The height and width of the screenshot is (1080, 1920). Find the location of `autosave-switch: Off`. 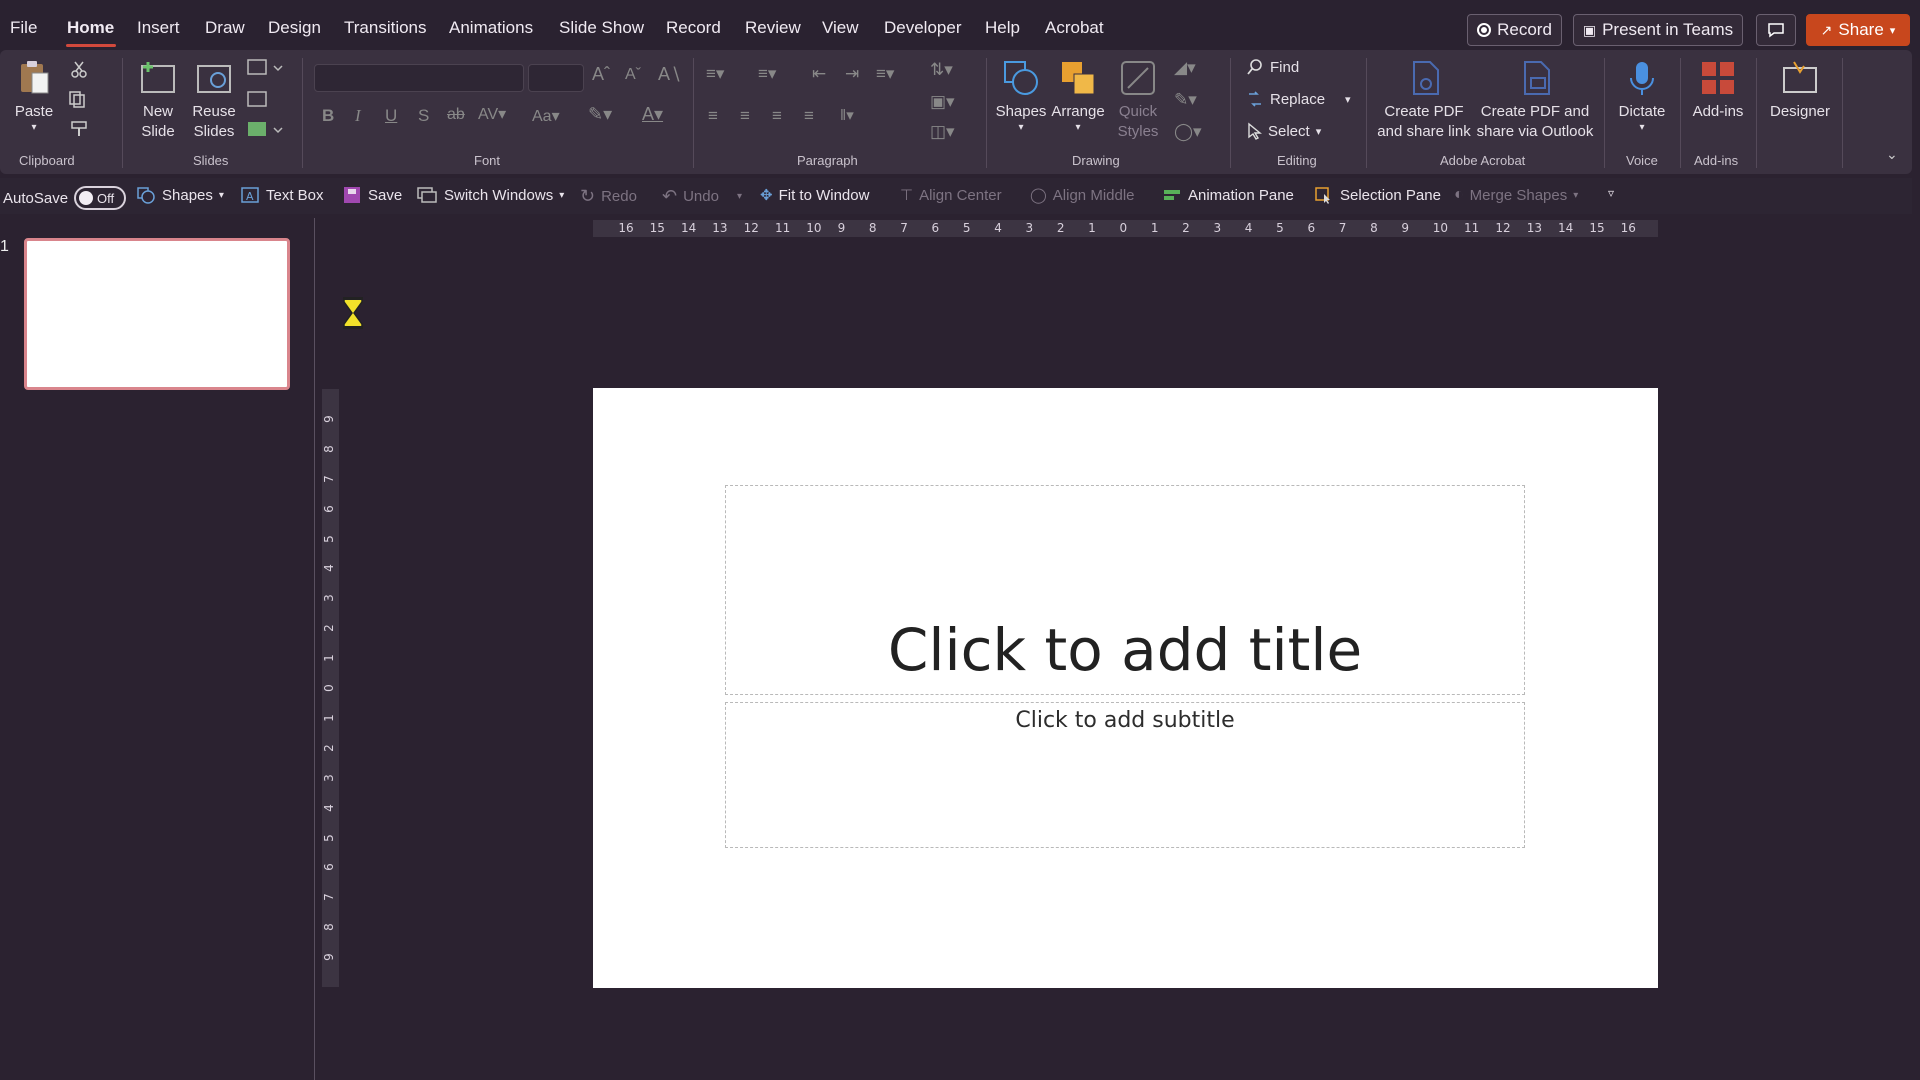

autosave-switch: Off is located at coordinates (100, 198).